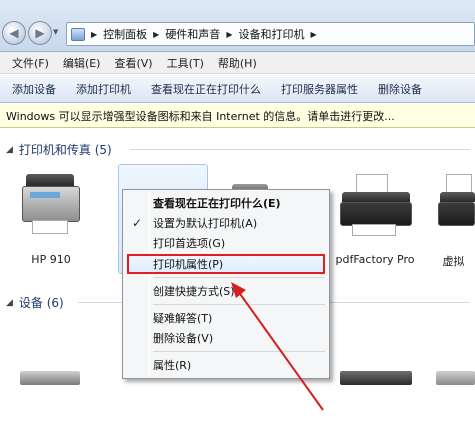 Image resolution: width=475 pixels, height=433 pixels. Describe the element at coordinates (319, 89) in the screenshot. I see `print-server-properties-button: 打印服务器属性` at that location.